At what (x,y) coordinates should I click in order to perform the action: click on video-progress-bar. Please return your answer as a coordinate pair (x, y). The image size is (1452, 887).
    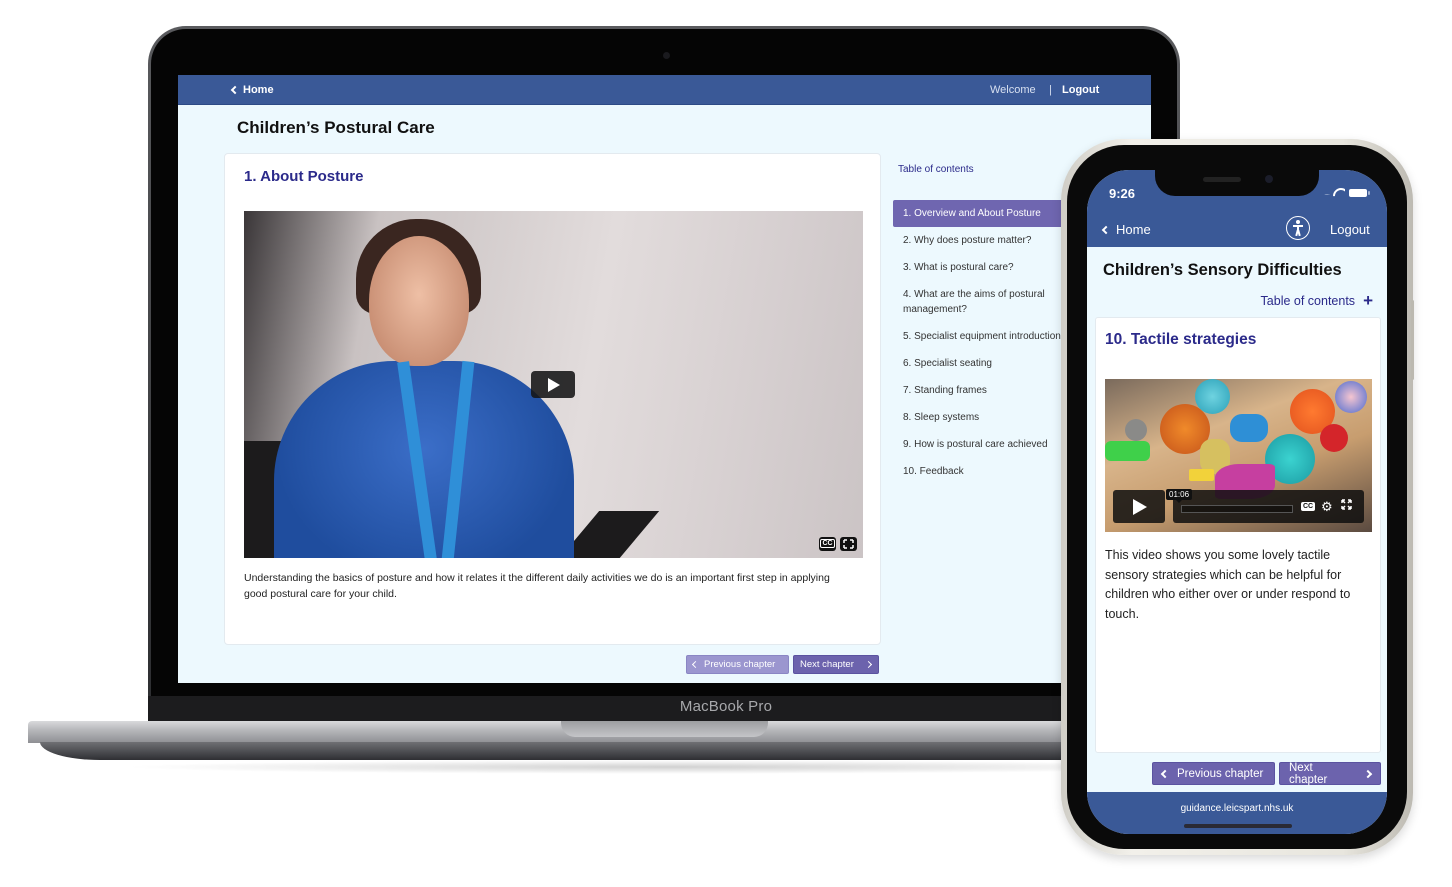
    Looking at the image, I should click on (1237, 509).